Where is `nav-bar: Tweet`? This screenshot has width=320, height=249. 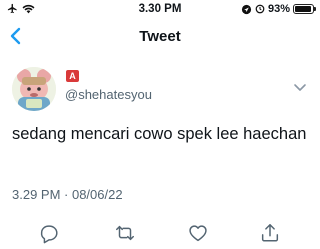 nav-bar: Tweet is located at coordinates (160, 36).